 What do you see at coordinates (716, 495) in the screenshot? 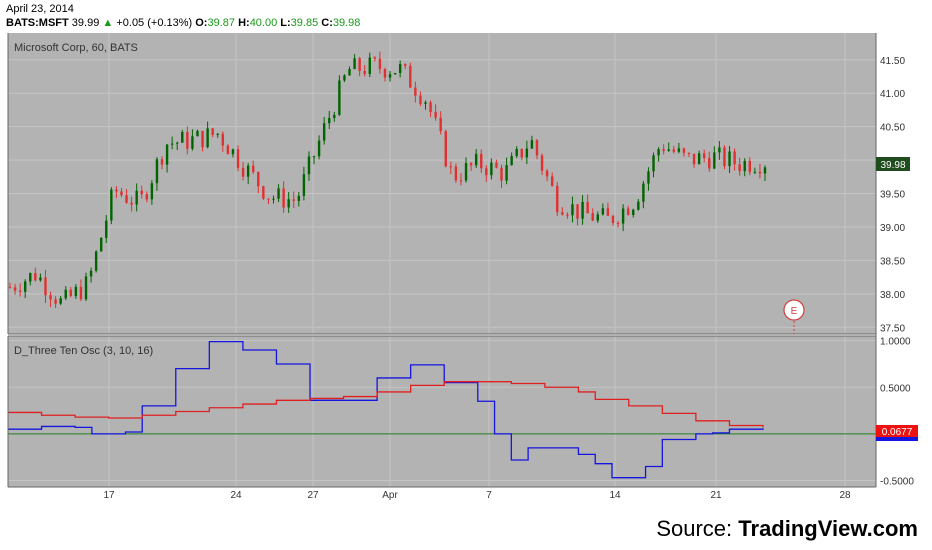
I see `x-tick-label: 21` at bounding box center [716, 495].